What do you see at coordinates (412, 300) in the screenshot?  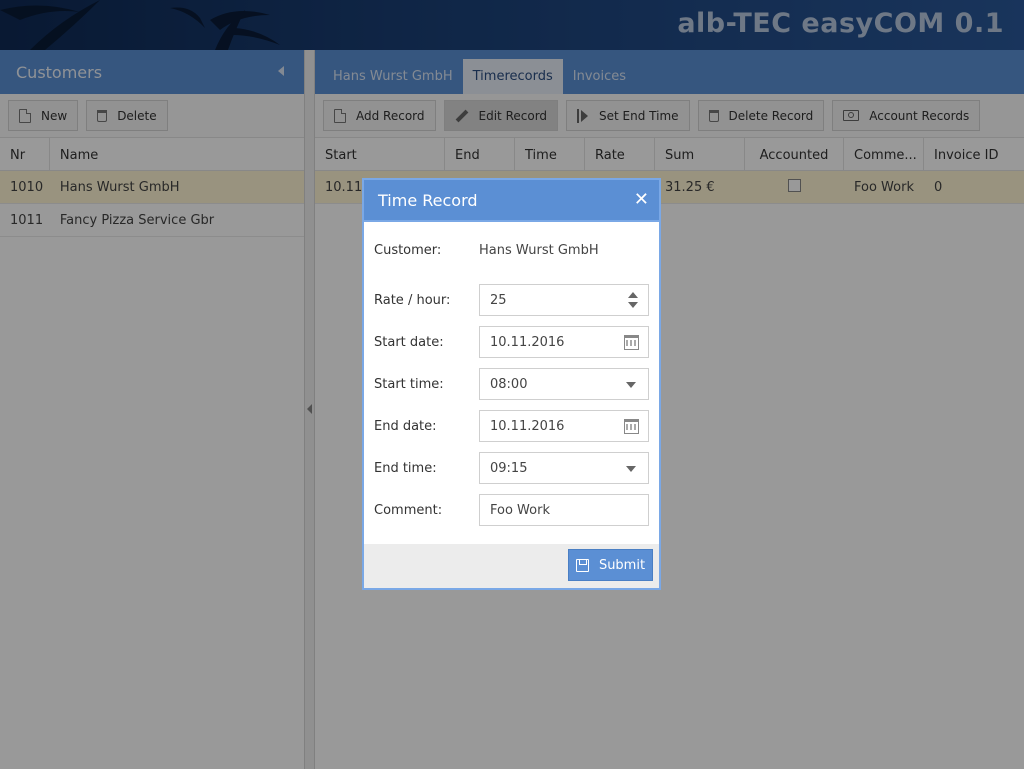 I see `rate-label: Rate / hour:` at bounding box center [412, 300].